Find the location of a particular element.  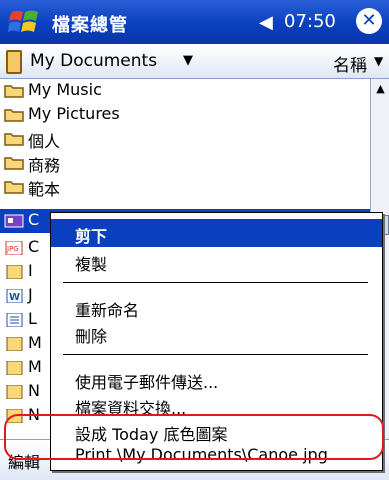

menu-item-rename: 重新命名 is located at coordinates (216, 307).